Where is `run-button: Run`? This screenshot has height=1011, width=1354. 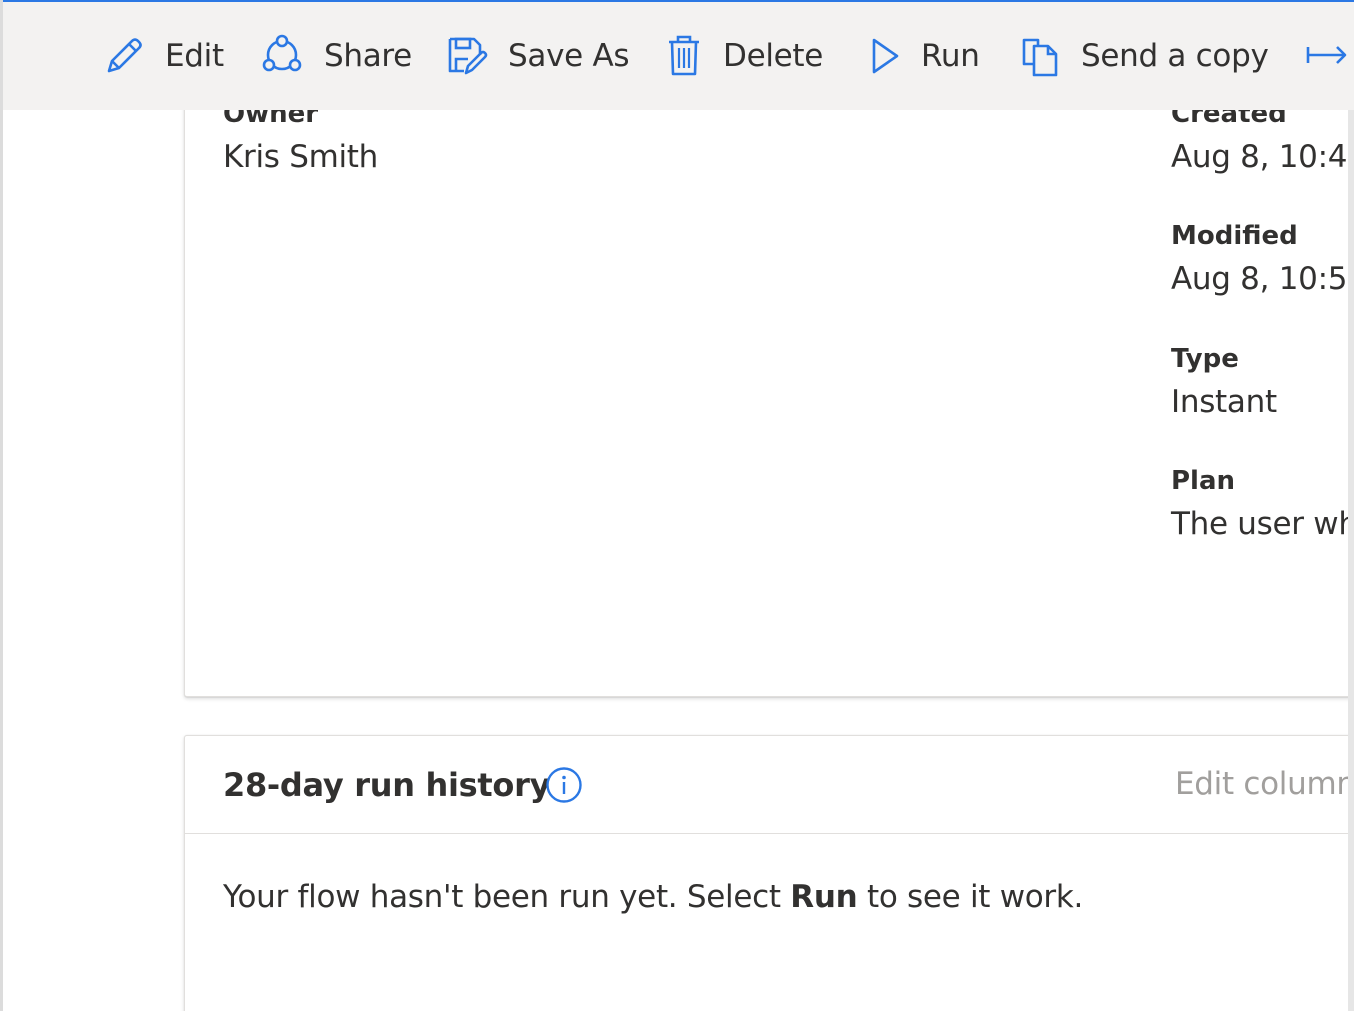
run-button: Run is located at coordinates (924, 56).